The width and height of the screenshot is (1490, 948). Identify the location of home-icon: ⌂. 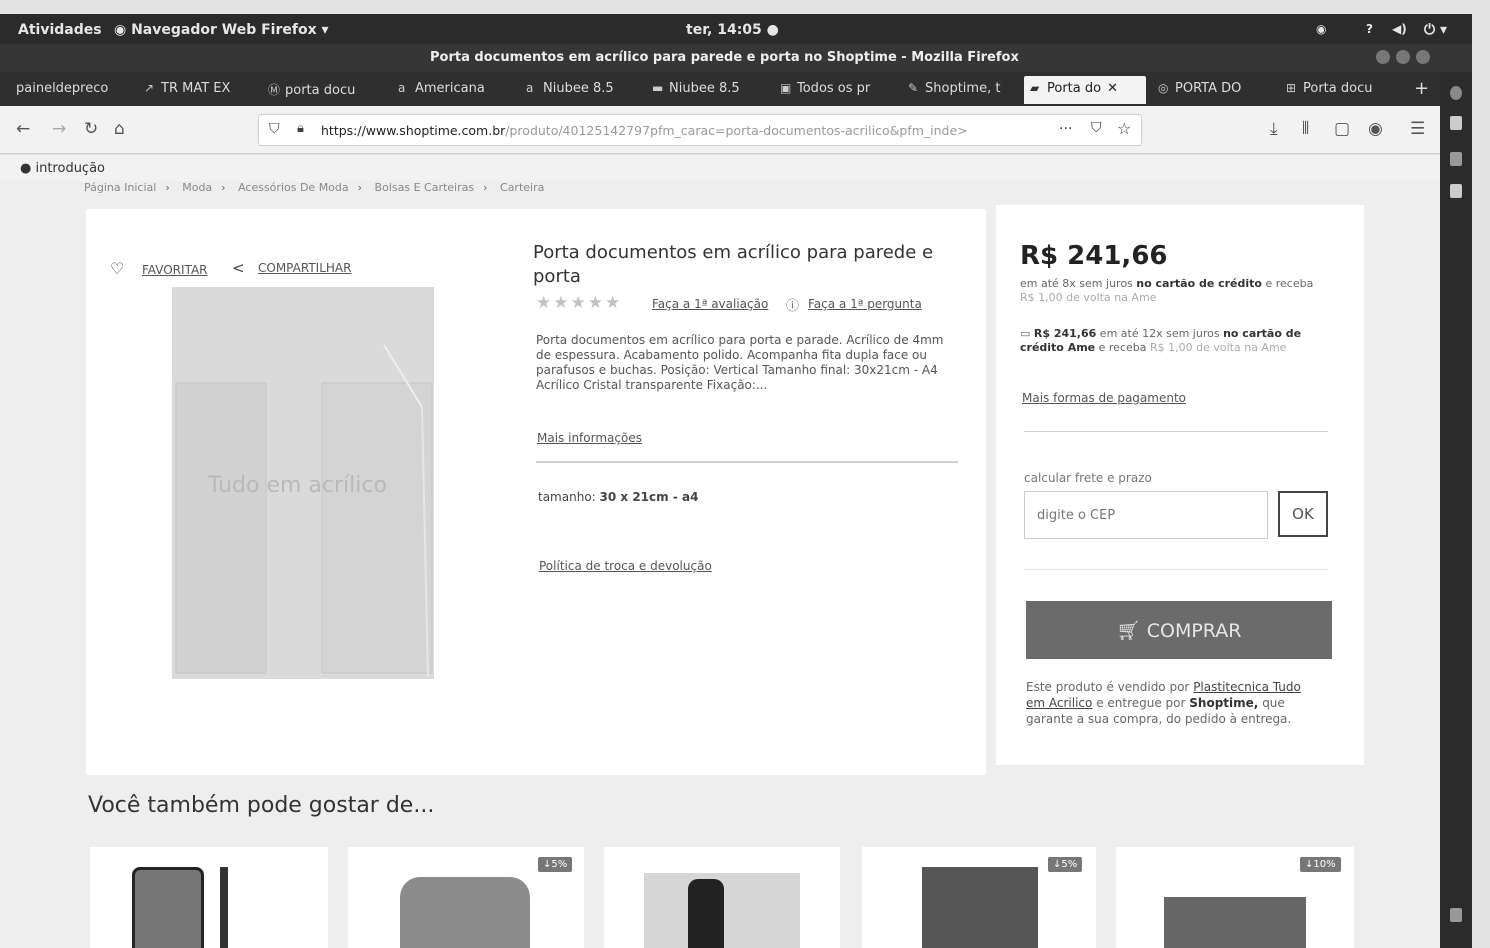
(119, 129).